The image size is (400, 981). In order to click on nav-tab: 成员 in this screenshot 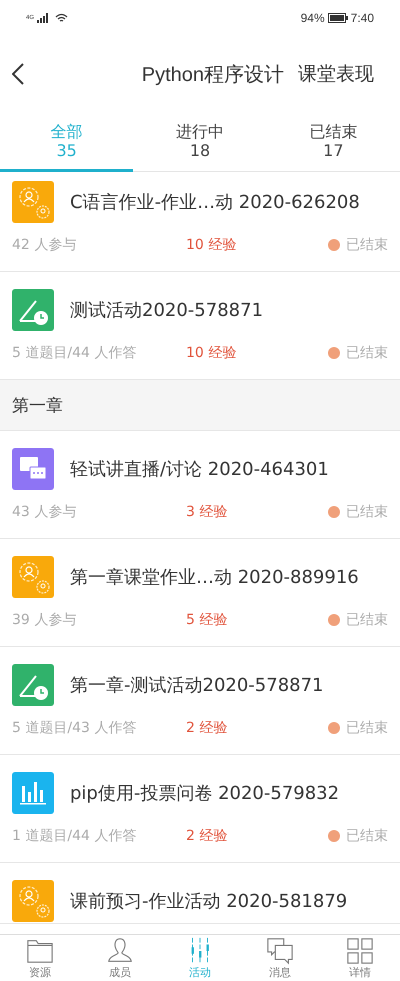, I will do `click(120, 959)`.